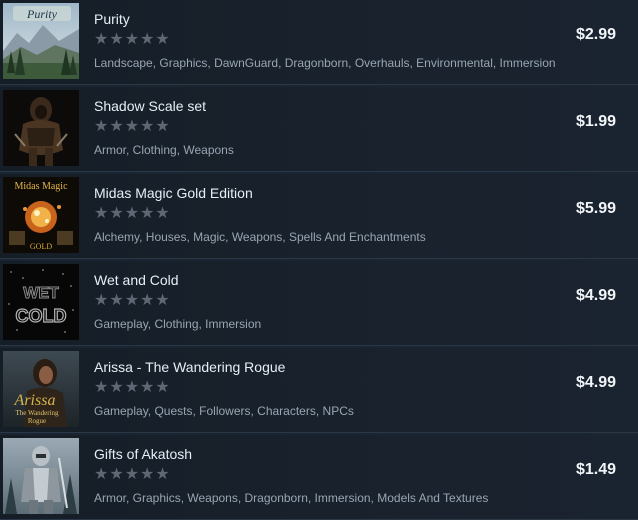  Describe the element at coordinates (41, 215) in the screenshot. I see `midas-magic-thumbnail: Midas Magic GOLD` at that location.